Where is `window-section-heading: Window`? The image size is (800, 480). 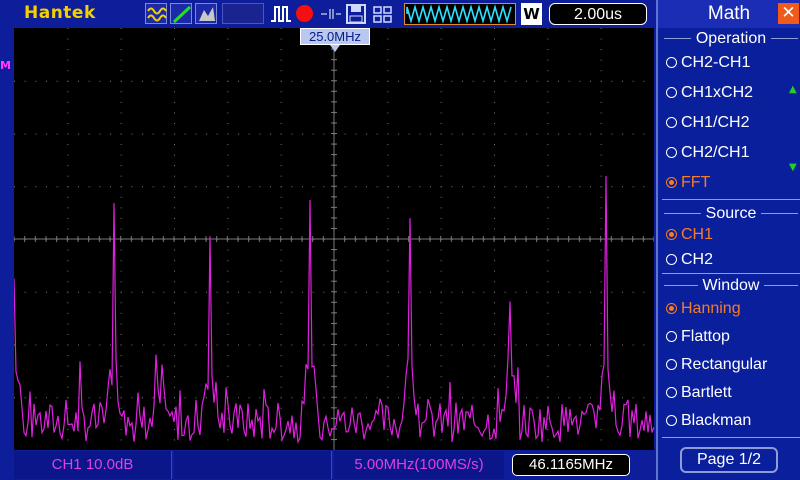
window-section-heading: Window is located at coordinates (731, 285).